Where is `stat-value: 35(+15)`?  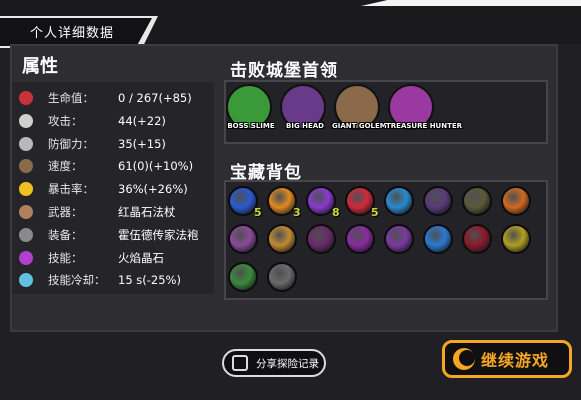 stat-value: 35(+15) is located at coordinates (142, 143).